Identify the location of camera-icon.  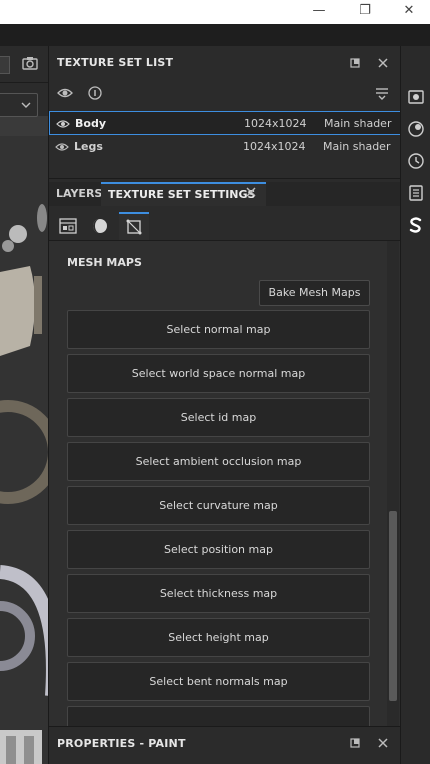
(30, 63).